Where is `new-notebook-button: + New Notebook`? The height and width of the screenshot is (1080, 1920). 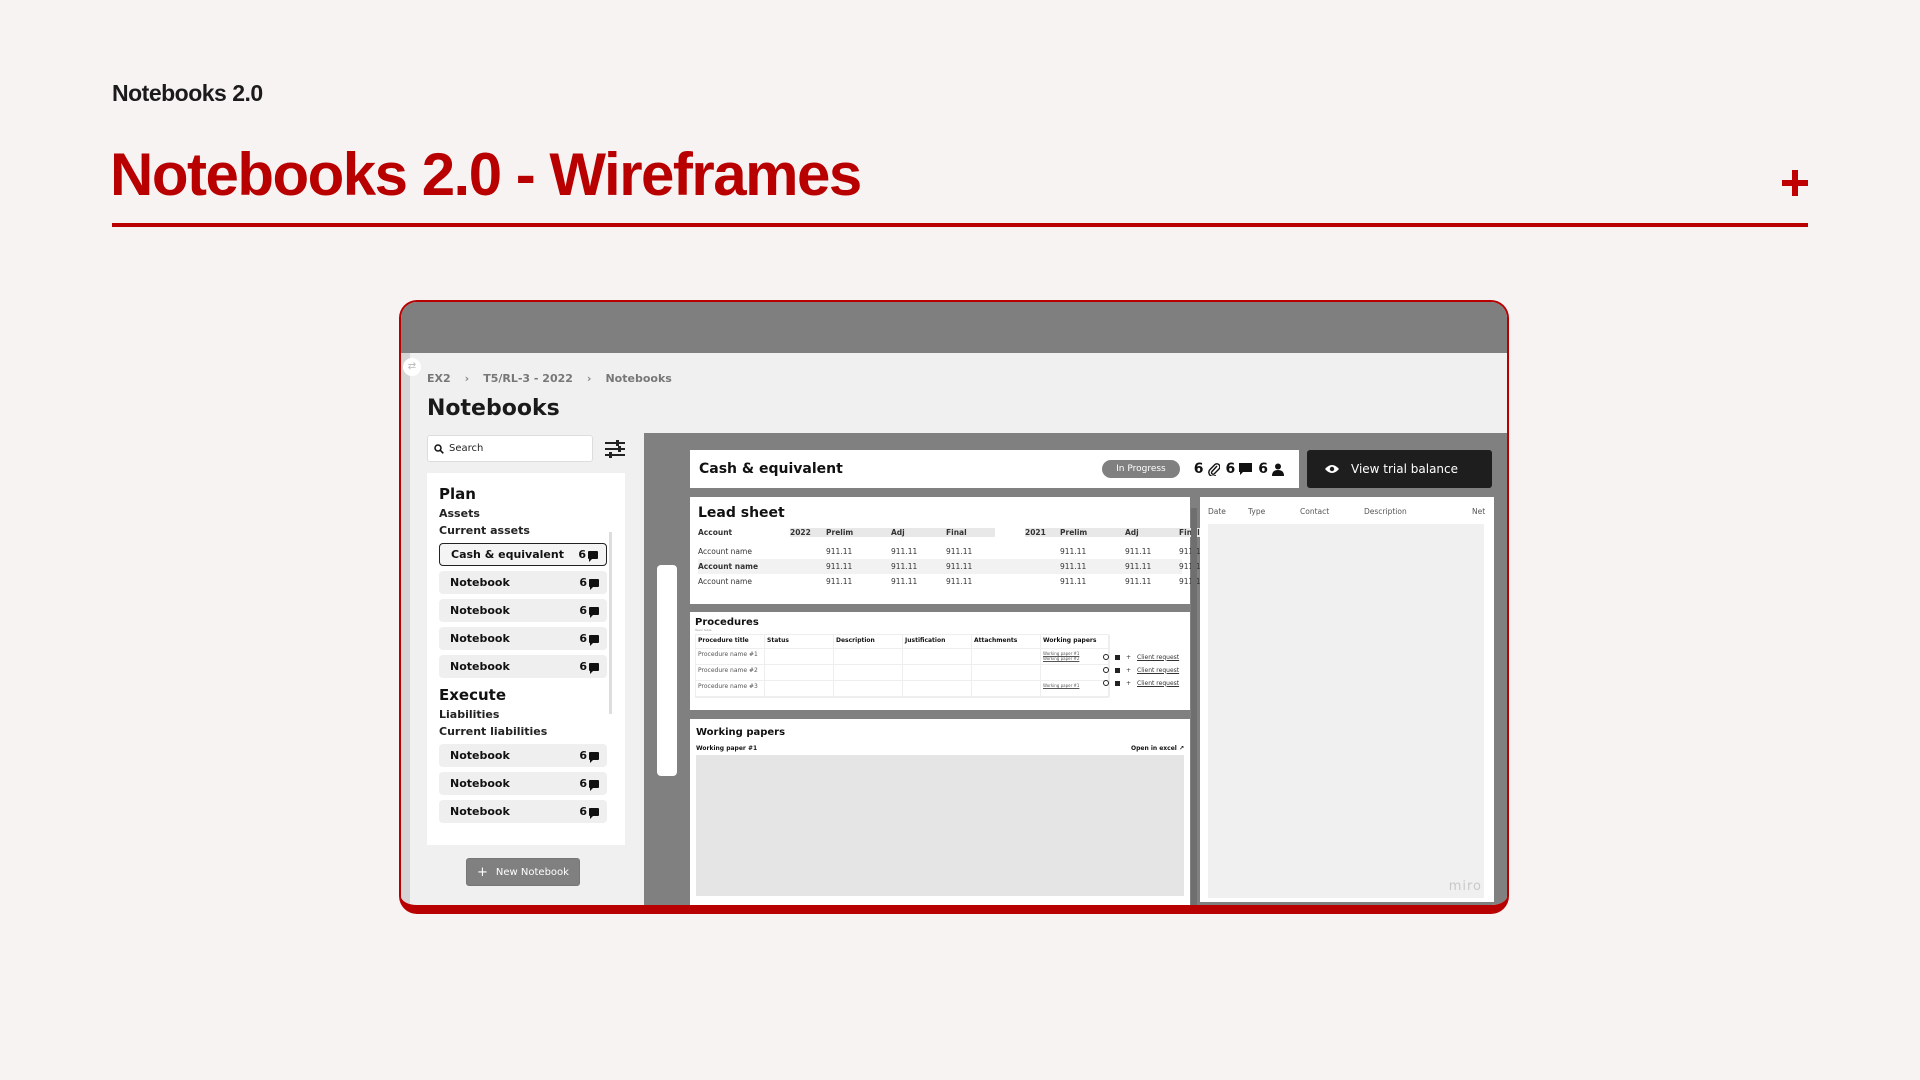 new-notebook-button: + New Notebook is located at coordinates (523, 872).